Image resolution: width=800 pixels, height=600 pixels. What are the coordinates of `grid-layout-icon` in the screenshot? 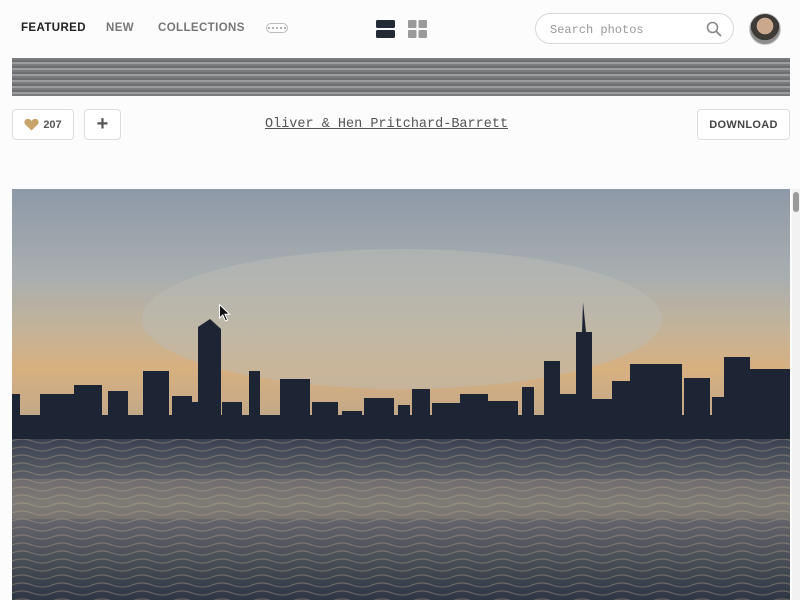 It's located at (417, 29).